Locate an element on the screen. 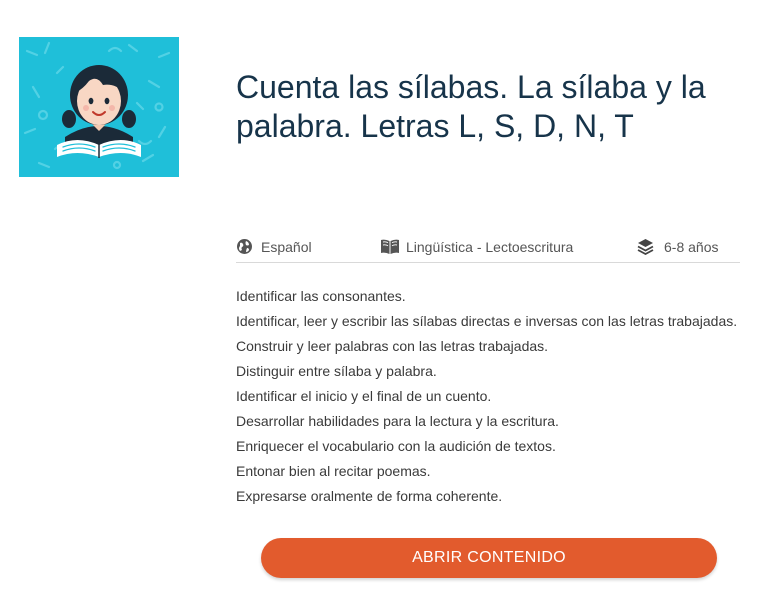  list-item: Entonar bien al recitar poemas. is located at coordinates (333, 471).